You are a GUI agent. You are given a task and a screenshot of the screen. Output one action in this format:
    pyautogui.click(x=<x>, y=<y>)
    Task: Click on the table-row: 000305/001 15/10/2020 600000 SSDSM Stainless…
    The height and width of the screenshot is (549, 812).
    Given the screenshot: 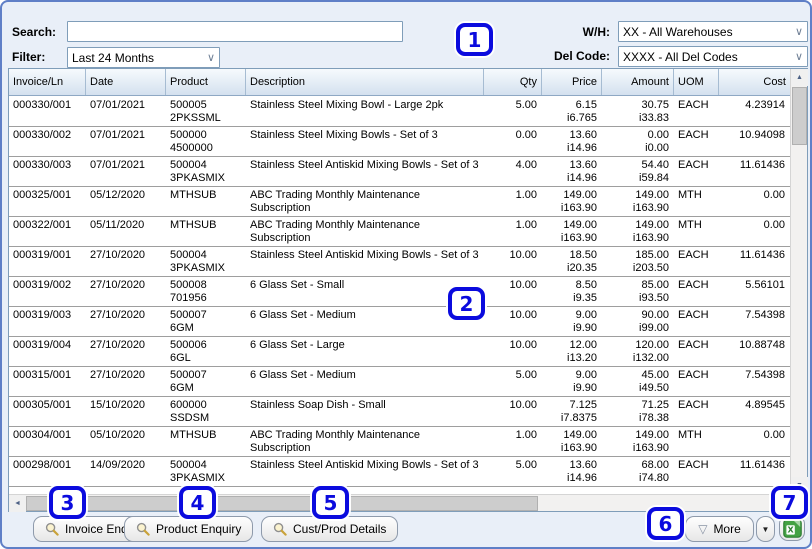 What is the action you would take?
    pyautogui.click(x=399, y=412)
    